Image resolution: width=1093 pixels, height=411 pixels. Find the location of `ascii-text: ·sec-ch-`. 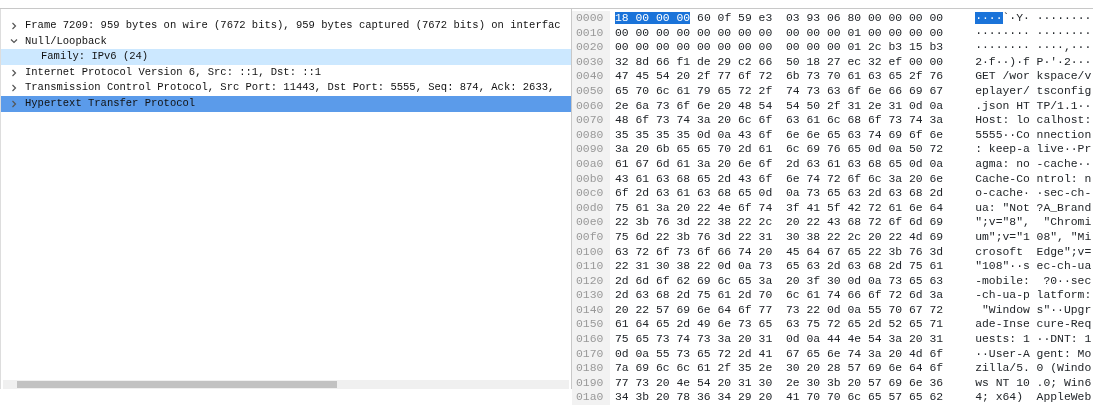

ascii-text: ·sec-ch- is located at coordinates (1064, 193).